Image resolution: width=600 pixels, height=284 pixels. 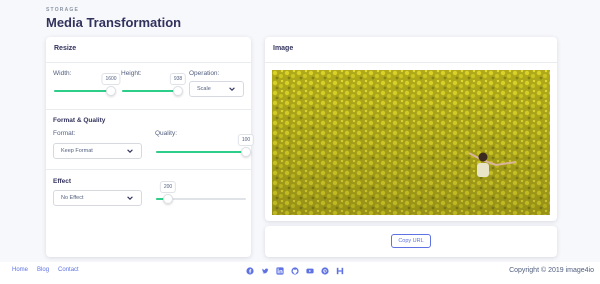 What do you see at coordinates (87, 84) in the screenshot?
I see `width-slider: 1600` at bounding box center [87, 84].